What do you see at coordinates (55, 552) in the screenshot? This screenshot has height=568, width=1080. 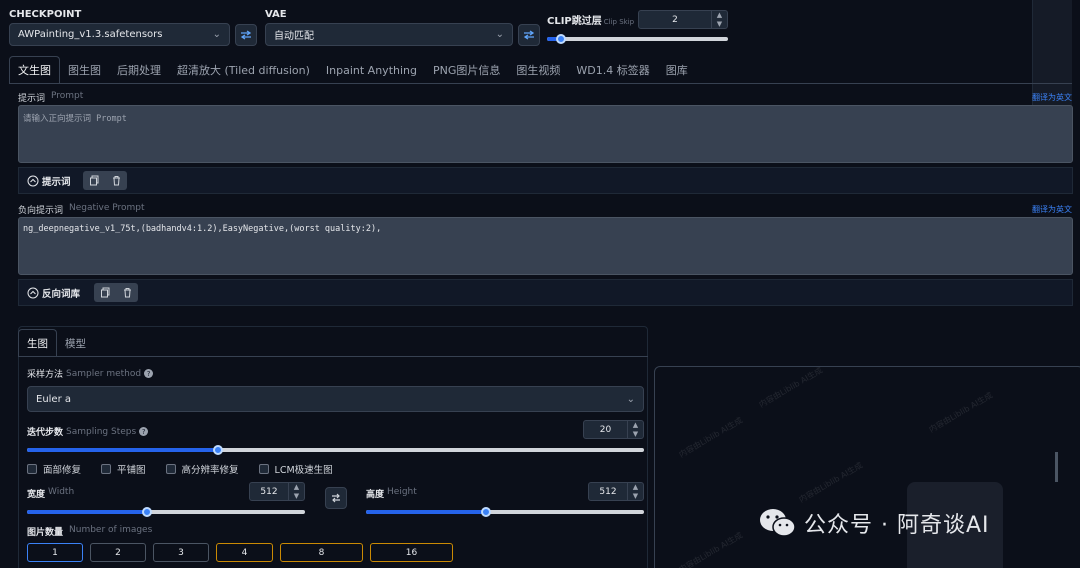 I see `count-button-1: 1` at bounding box center [55, 552].